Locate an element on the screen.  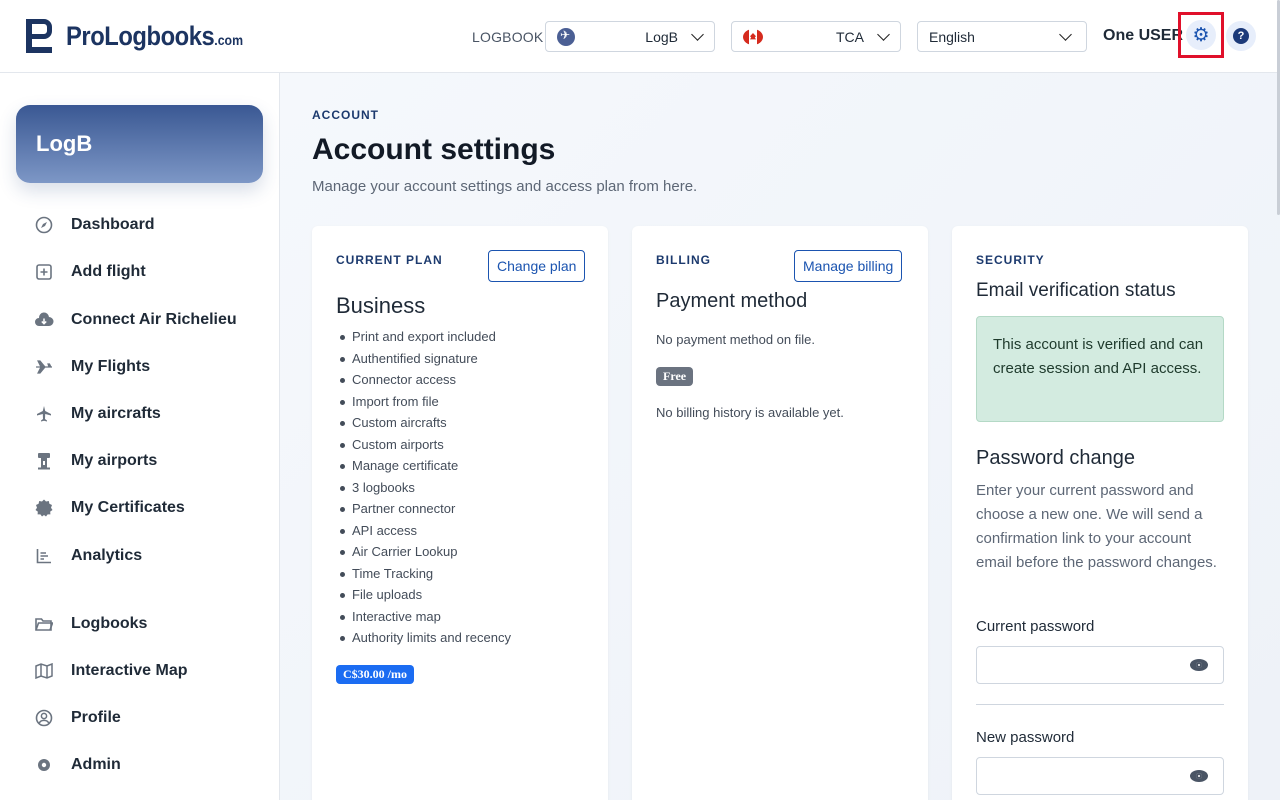
sidebar-item-label: My Flights is located at coordinates (111, 366).